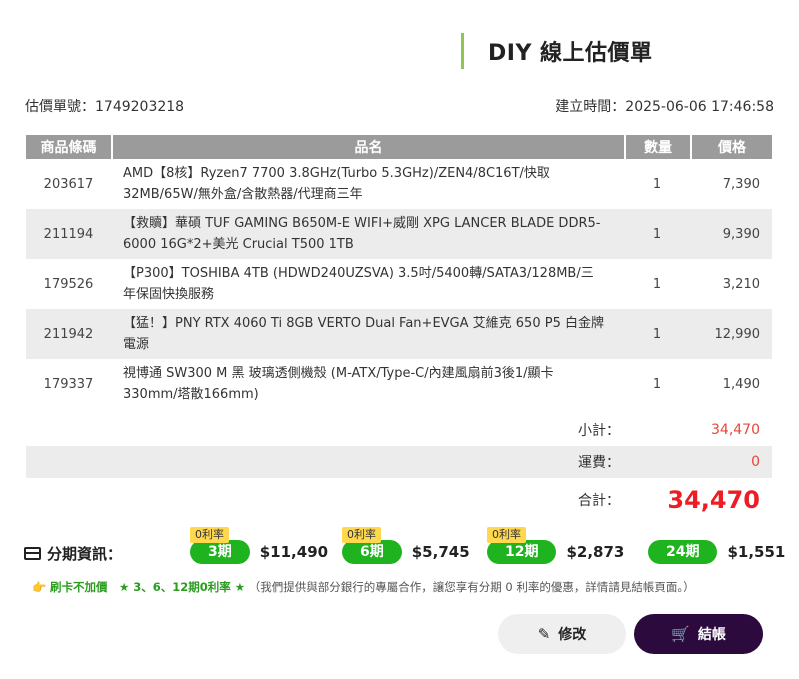 The height and width of the screenshot is (679, 799). I want to click on cart-icon: 🛒, so click(680, 634).